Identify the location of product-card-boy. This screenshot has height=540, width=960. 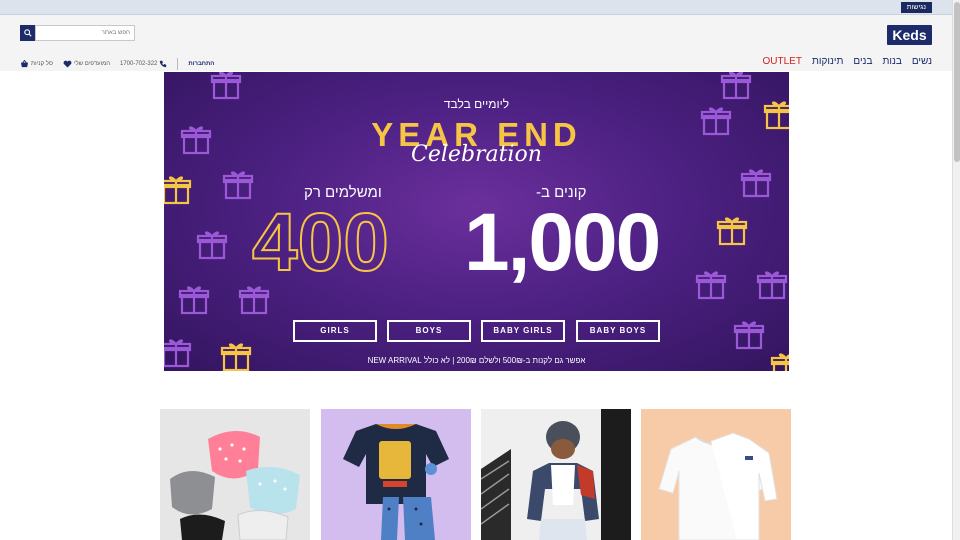
(556, 474).